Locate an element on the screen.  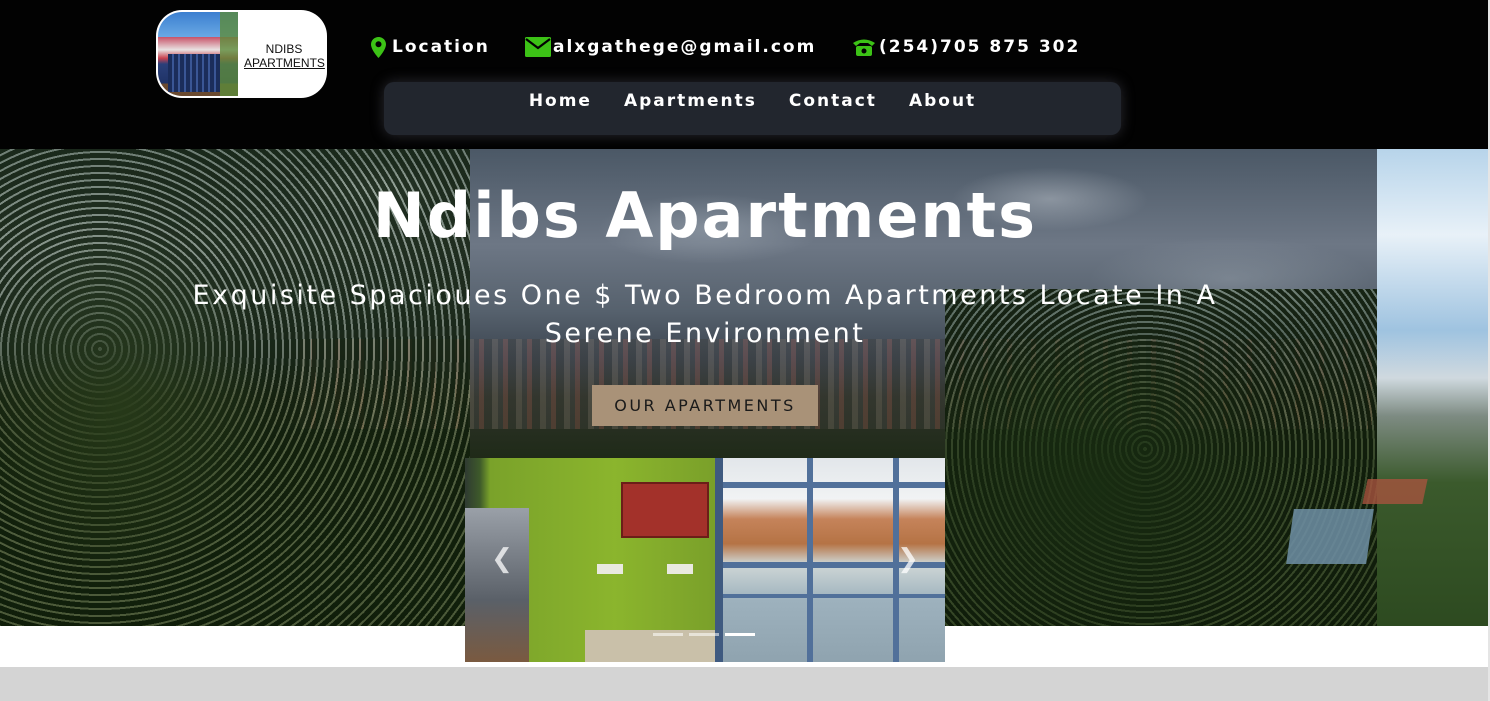
map-pin-icon is located at coordinates (378, 47).